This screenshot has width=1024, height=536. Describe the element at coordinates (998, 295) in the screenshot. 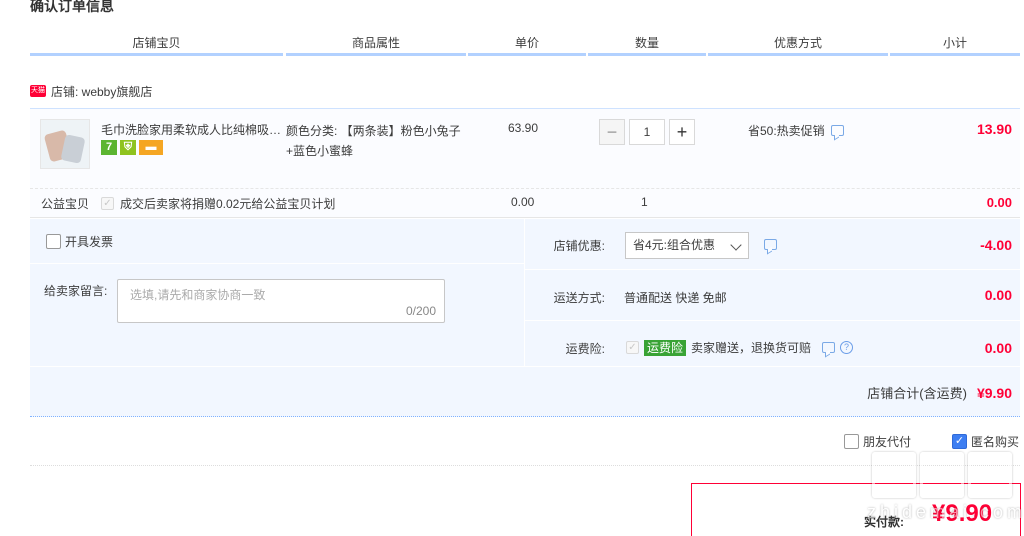

I see `shipping-amount: 0.00` at that location.